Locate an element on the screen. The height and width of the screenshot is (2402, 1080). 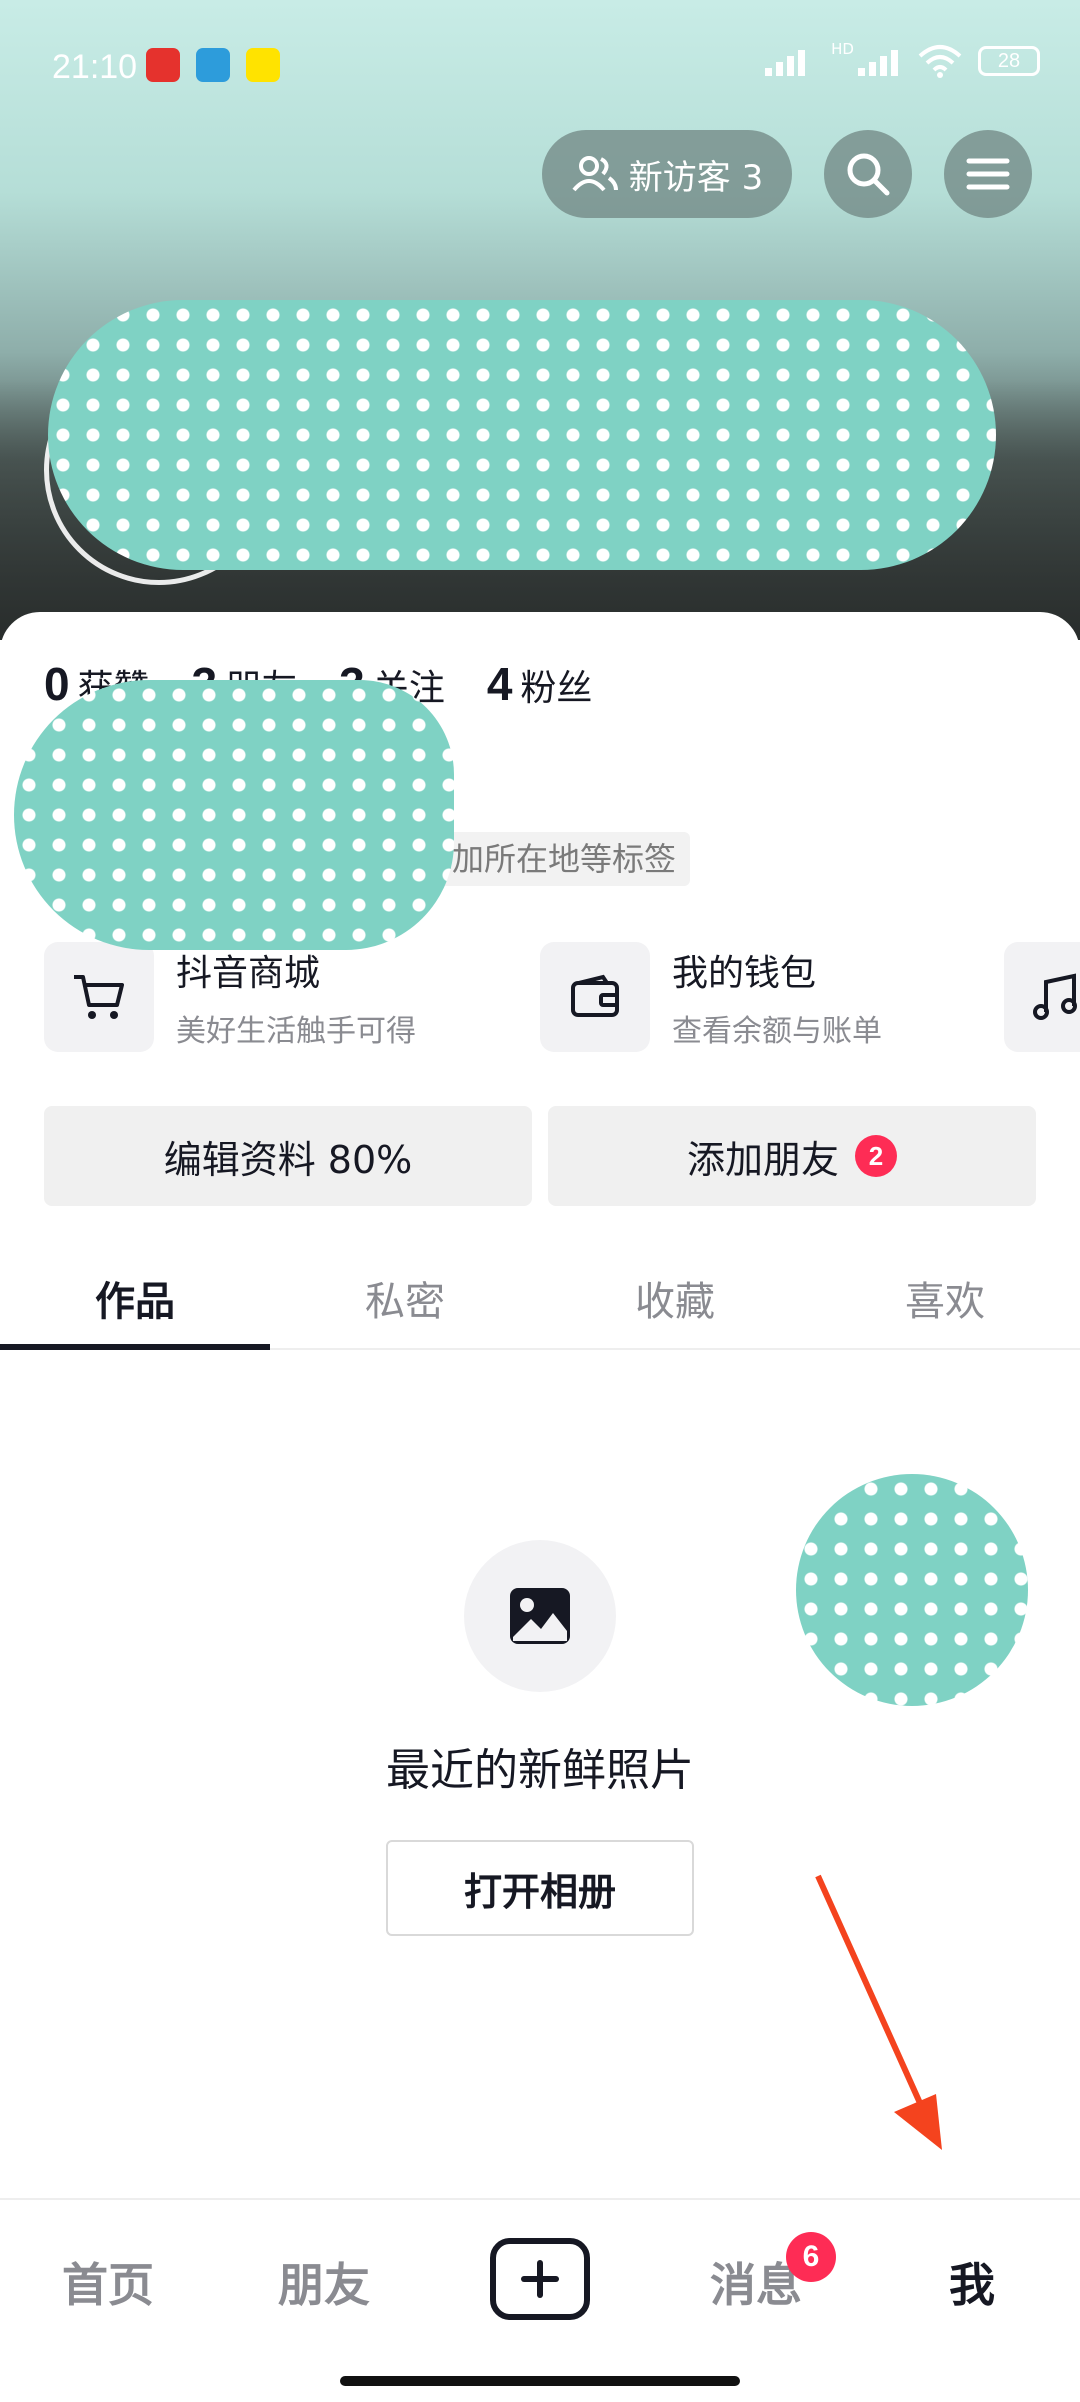
annotation-arrow is located at coordinates (878, 2012).